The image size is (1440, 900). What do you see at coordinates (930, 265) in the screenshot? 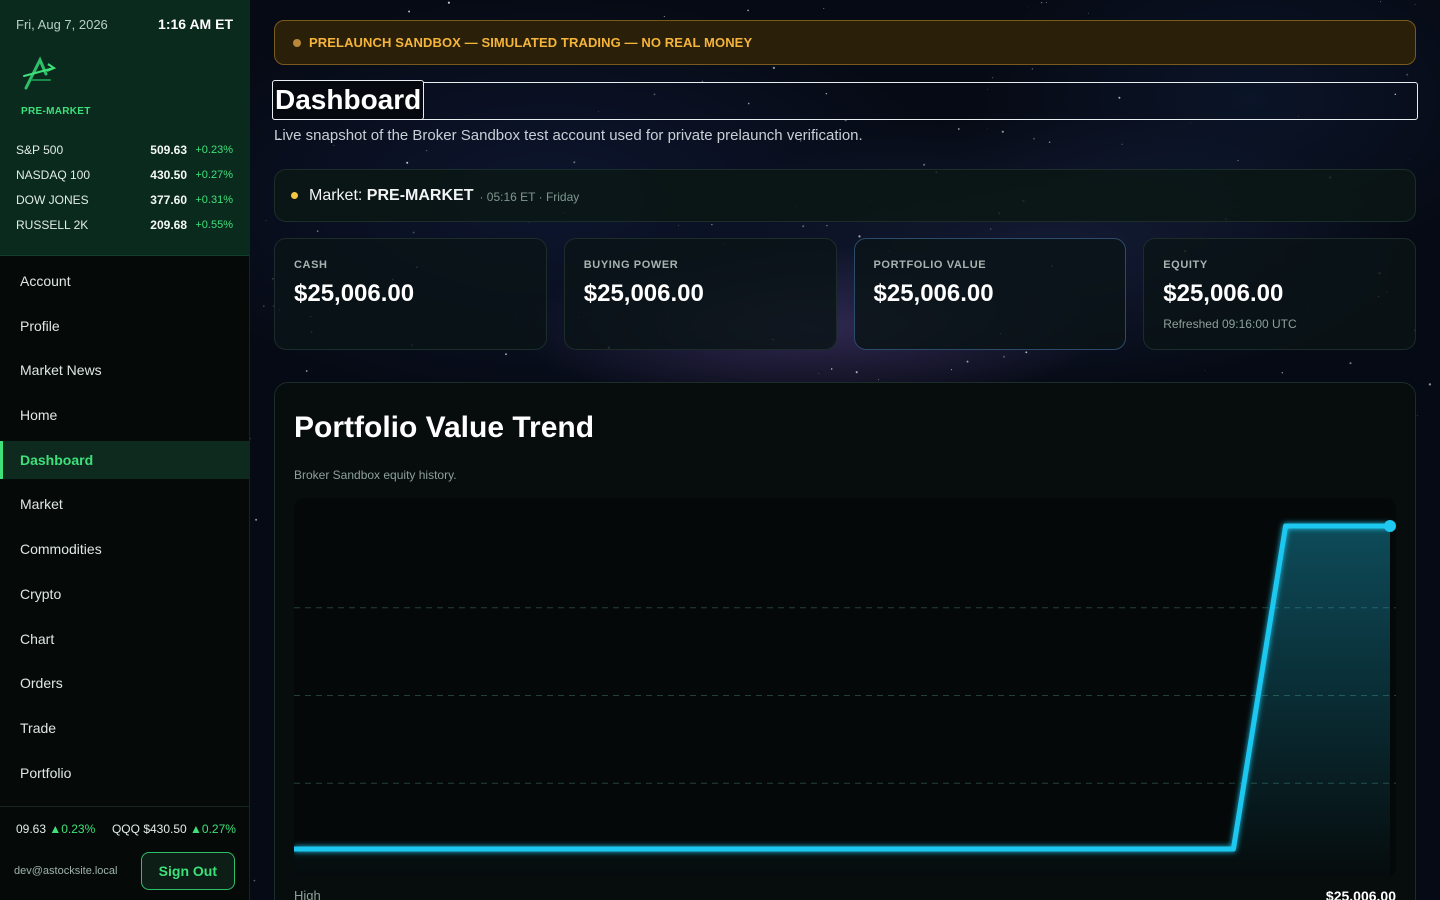
I see `card-label: PORTFOLIO VALUE` at bounding box center [930, 265].